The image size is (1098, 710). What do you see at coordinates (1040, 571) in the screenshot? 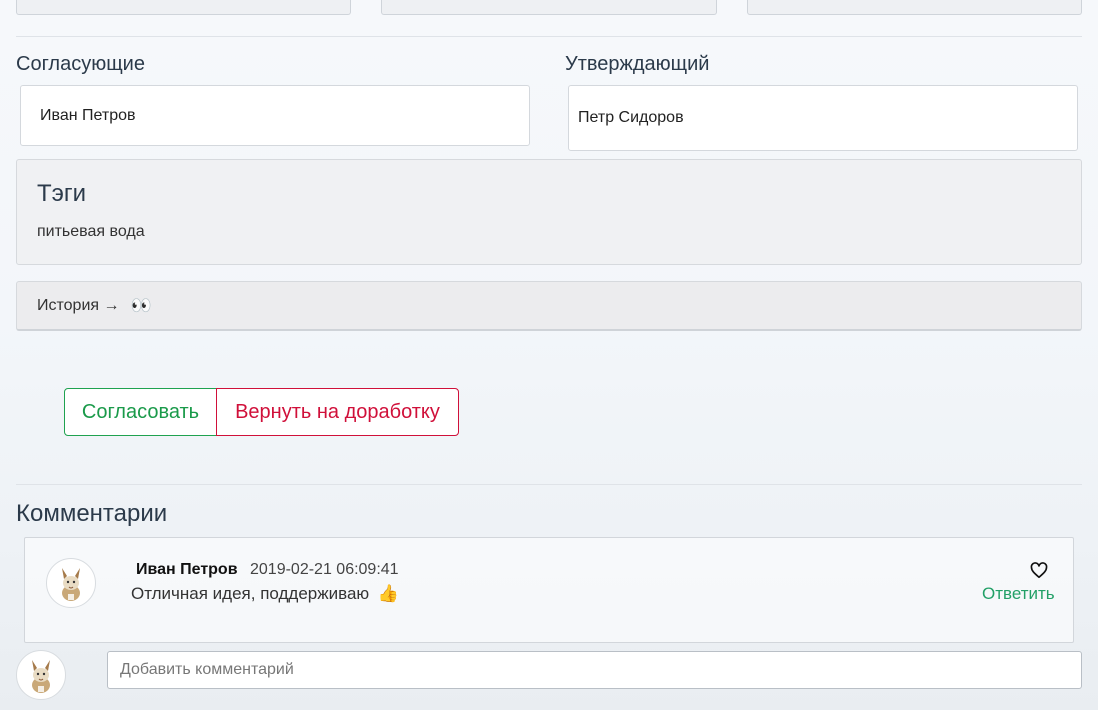
I see `heart-icon` at bounding box center [1040, 571].